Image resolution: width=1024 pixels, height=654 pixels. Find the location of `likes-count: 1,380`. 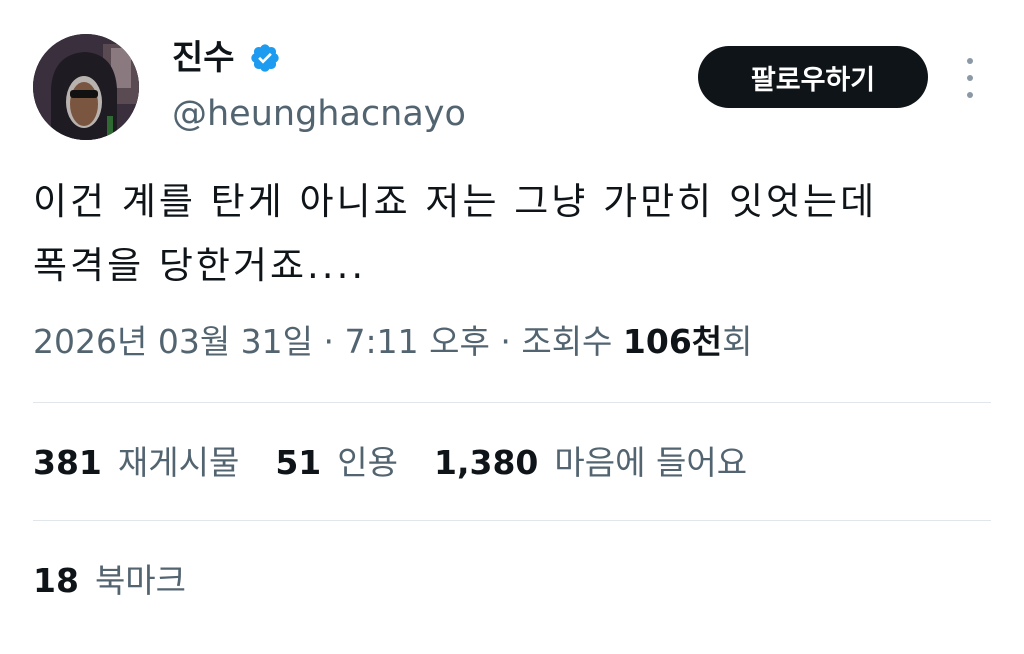

likes-count: 1,380 is located at coordinates (486, 463).